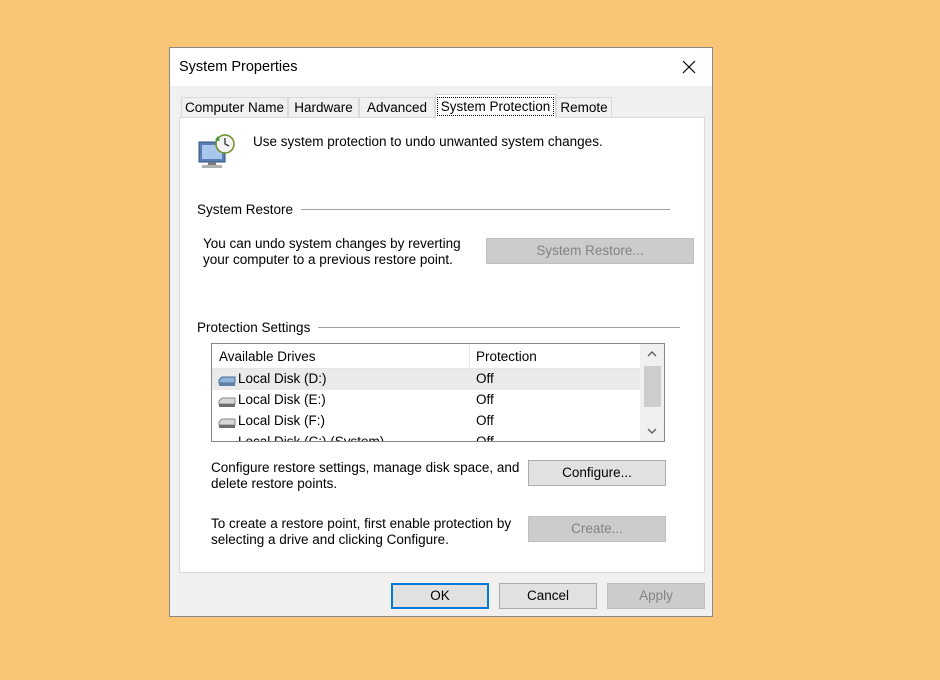 The height and width of the screenshot is (680, 940). What do you see at coordinates (506, 356) in the screenshot?
I see `column-protection: Protection` at bounding box center [506, 356].